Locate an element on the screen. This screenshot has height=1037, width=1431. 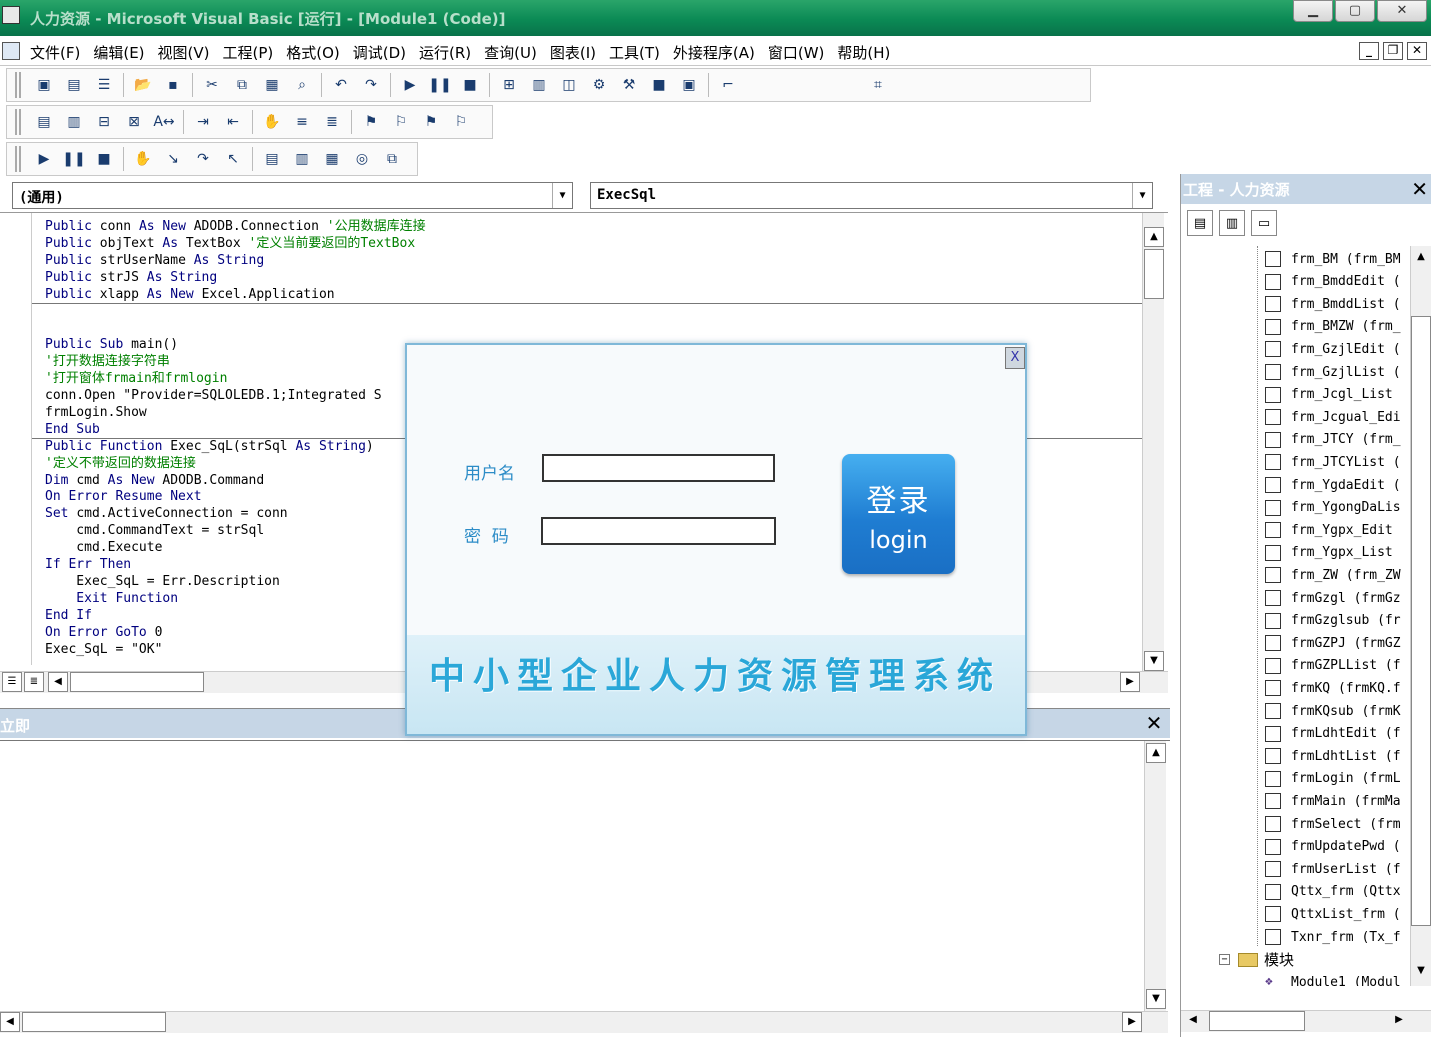
code-line: Public Sub main() is located at coordinates (235, 345).